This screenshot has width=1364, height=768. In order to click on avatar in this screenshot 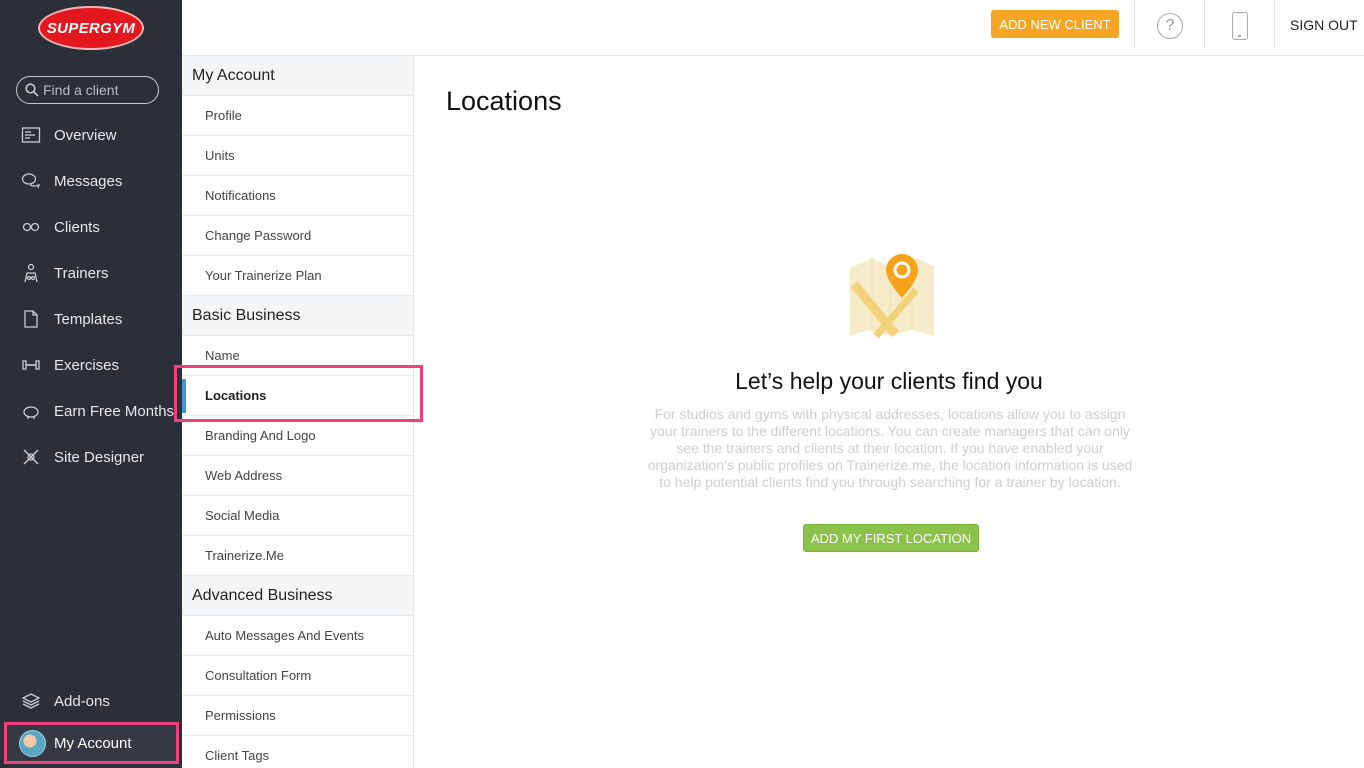, I will do `click(32, 743)`.